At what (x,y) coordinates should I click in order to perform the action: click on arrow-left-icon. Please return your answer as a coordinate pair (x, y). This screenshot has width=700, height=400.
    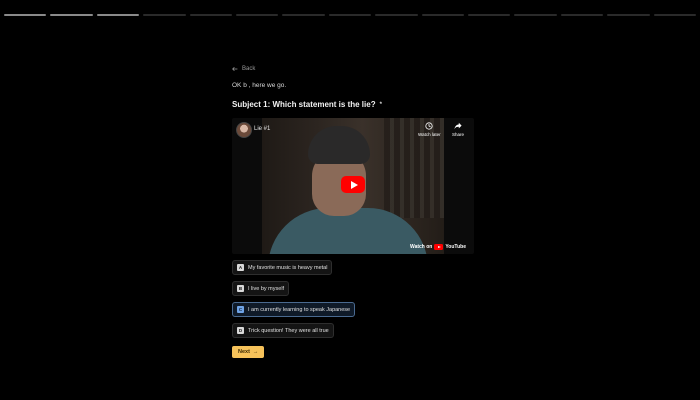
    Looking at the image, I should click on (235, 69).